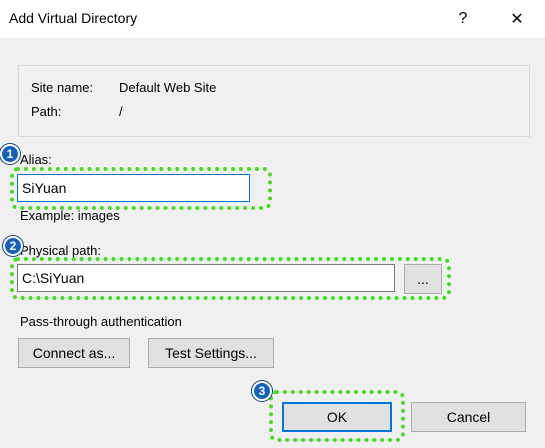 The width and height of the screenshot is (545, 448). I want to click on step-badge-1: 1, so click(10, 154).